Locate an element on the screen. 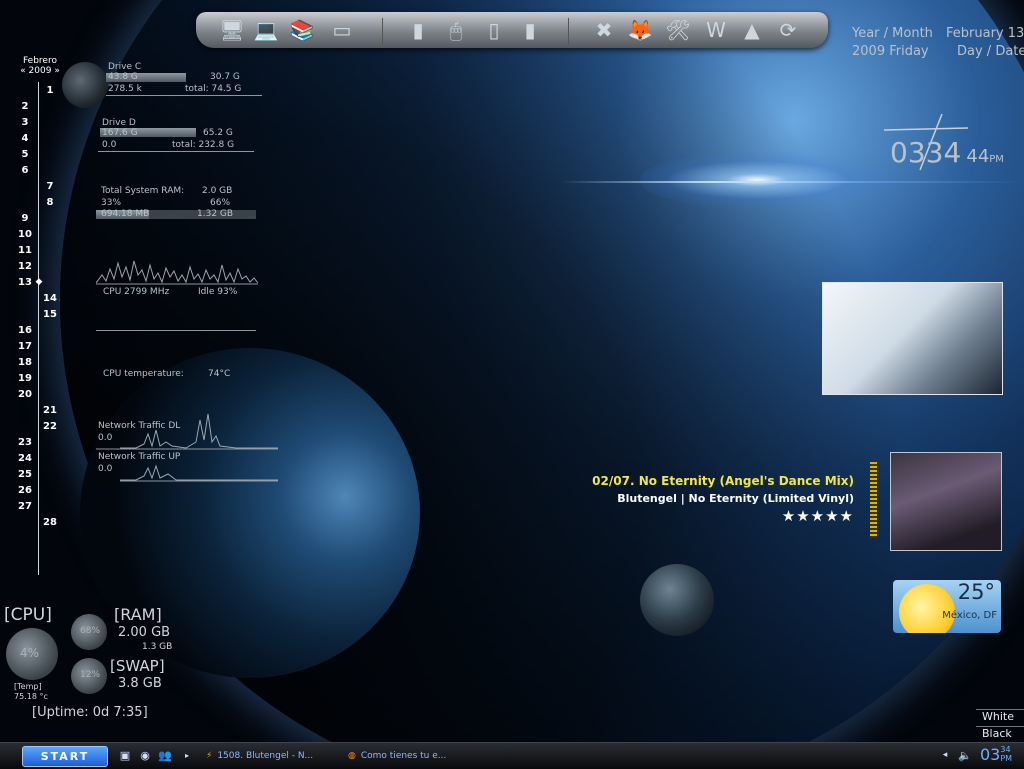  volume-tray-icon: 🔈 is located at coordinates (965, 755).